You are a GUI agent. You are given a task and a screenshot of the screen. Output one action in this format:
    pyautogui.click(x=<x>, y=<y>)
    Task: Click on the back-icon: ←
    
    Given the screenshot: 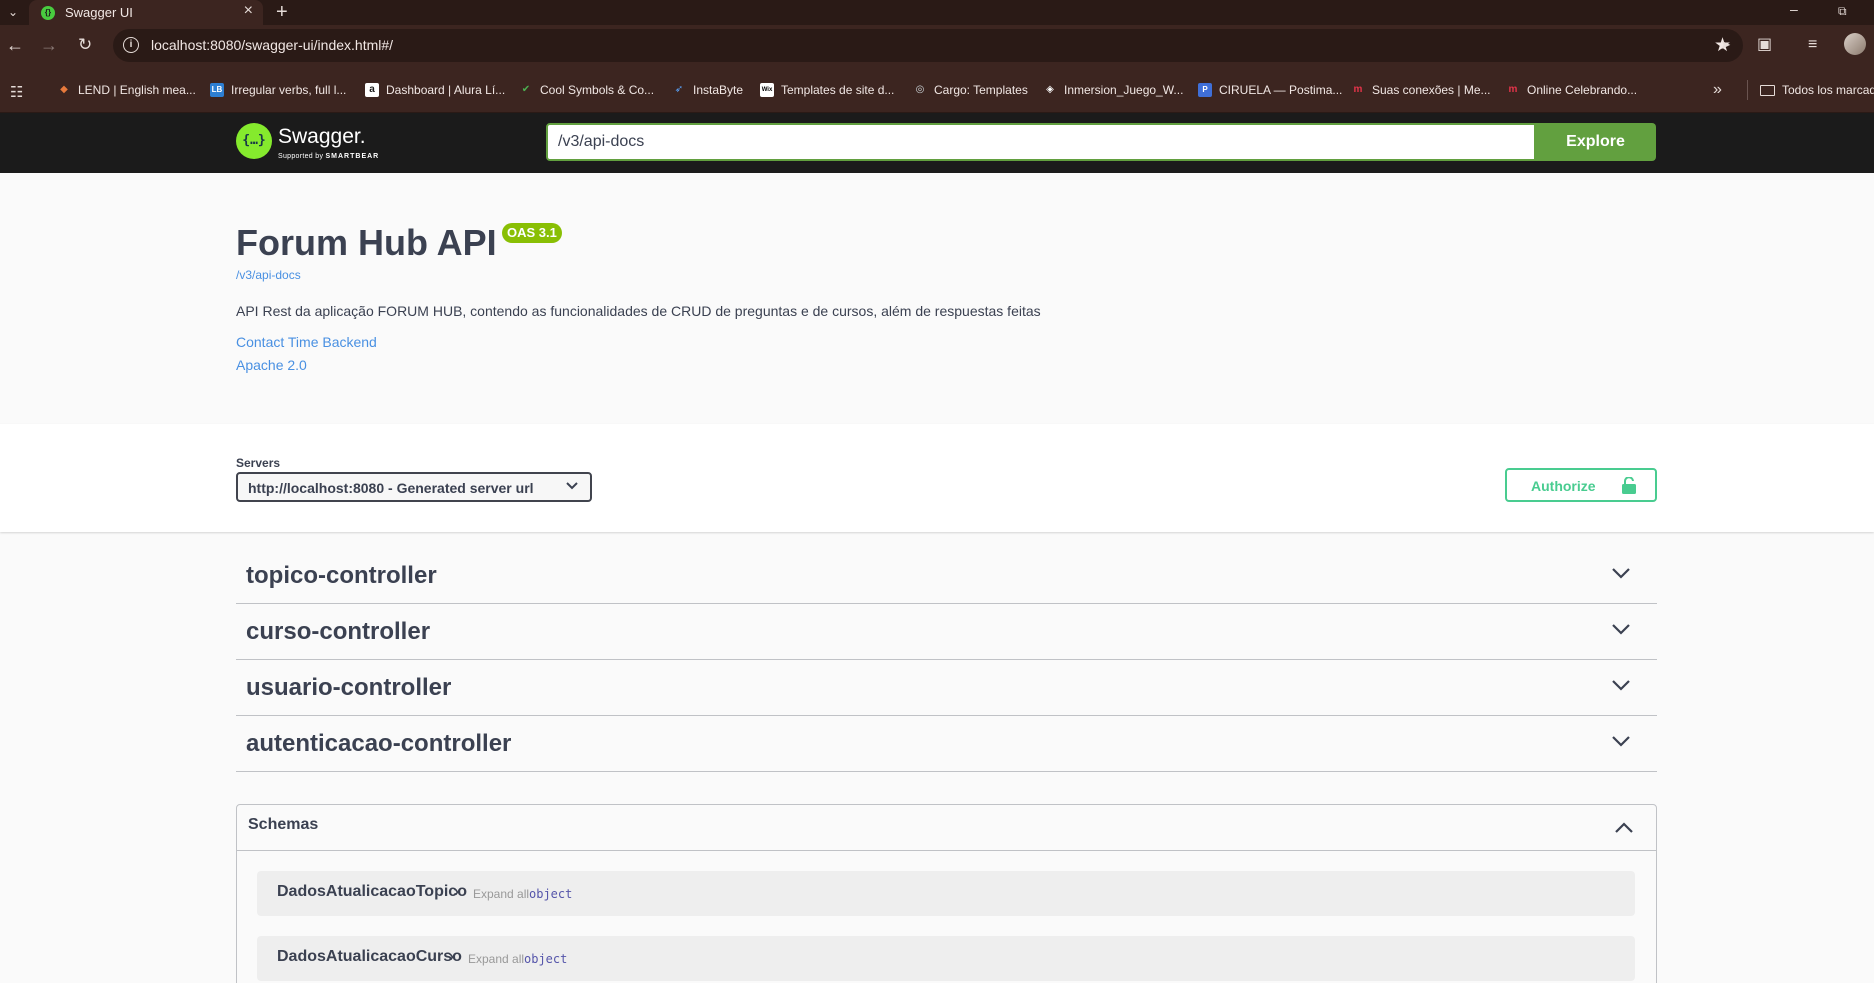 What is the action you would take?
    pyautogui.click(x=15, y=45)
    